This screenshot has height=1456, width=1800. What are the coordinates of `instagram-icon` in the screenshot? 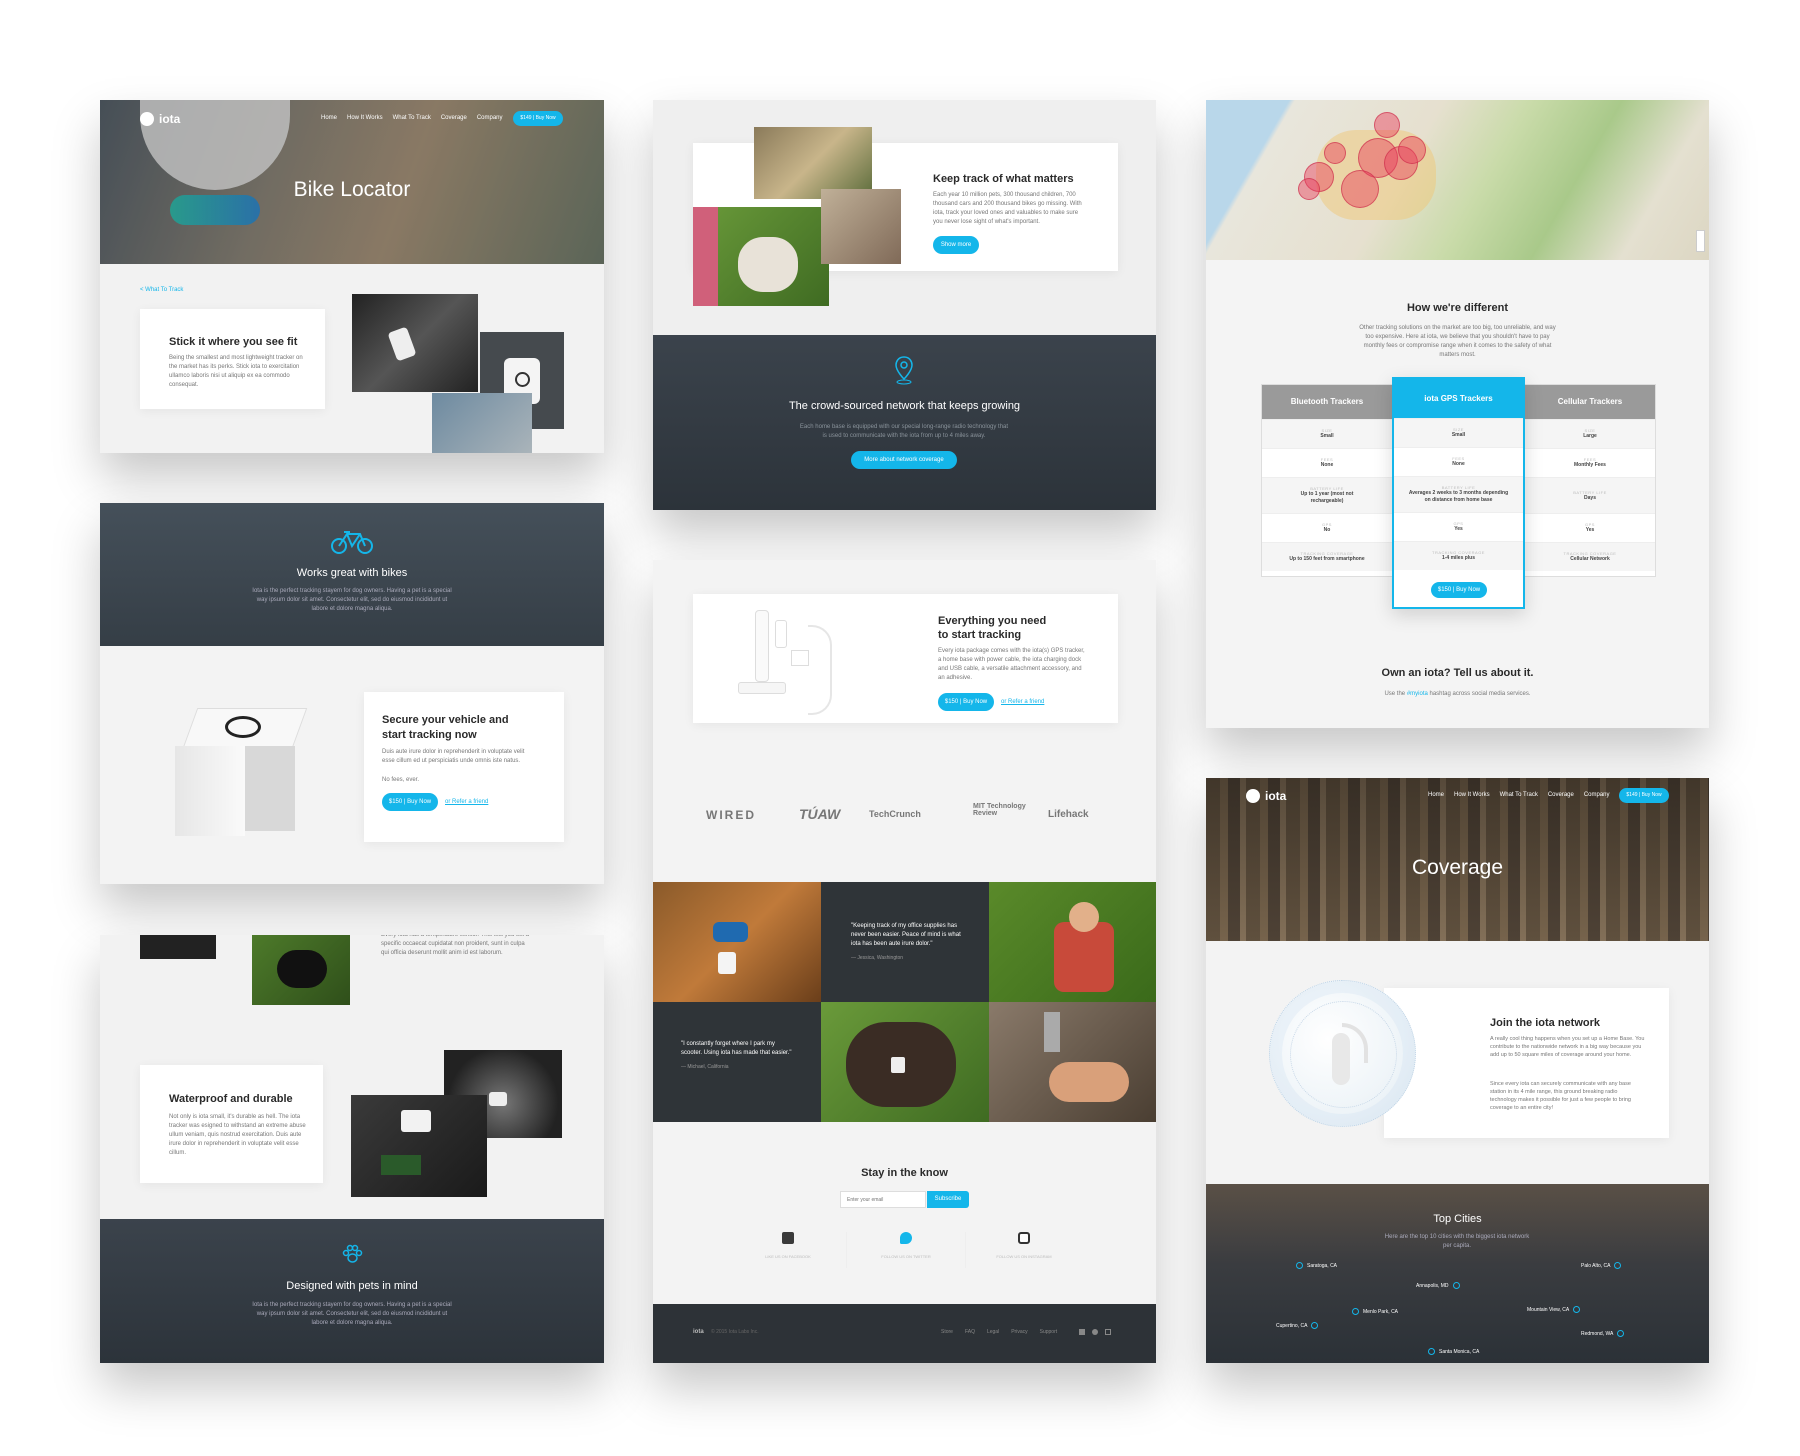 It's located at (1024, 1238).